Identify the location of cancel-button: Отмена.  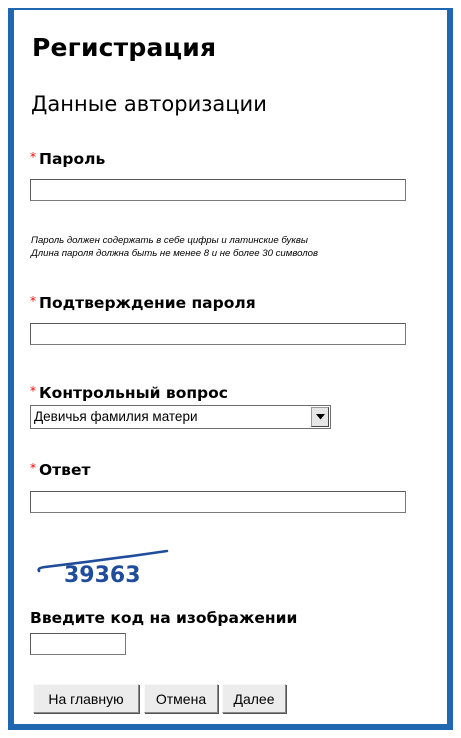
(181, 698).